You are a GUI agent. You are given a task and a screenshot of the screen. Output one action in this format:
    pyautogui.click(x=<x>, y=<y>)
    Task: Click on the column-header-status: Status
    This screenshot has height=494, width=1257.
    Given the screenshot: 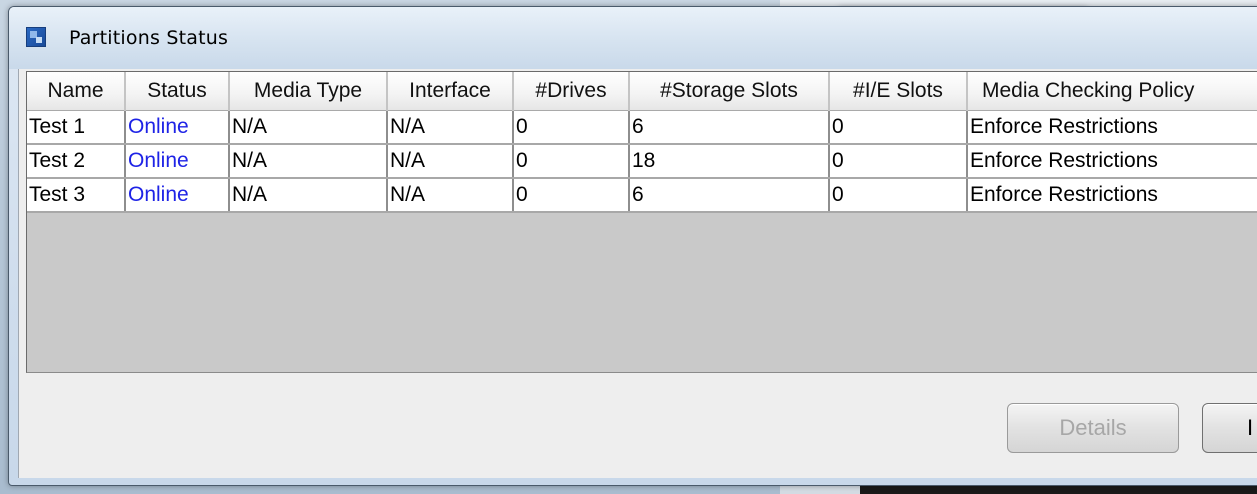 What is the action you would take?
    pyautogui.click(x=177, y=91)
    